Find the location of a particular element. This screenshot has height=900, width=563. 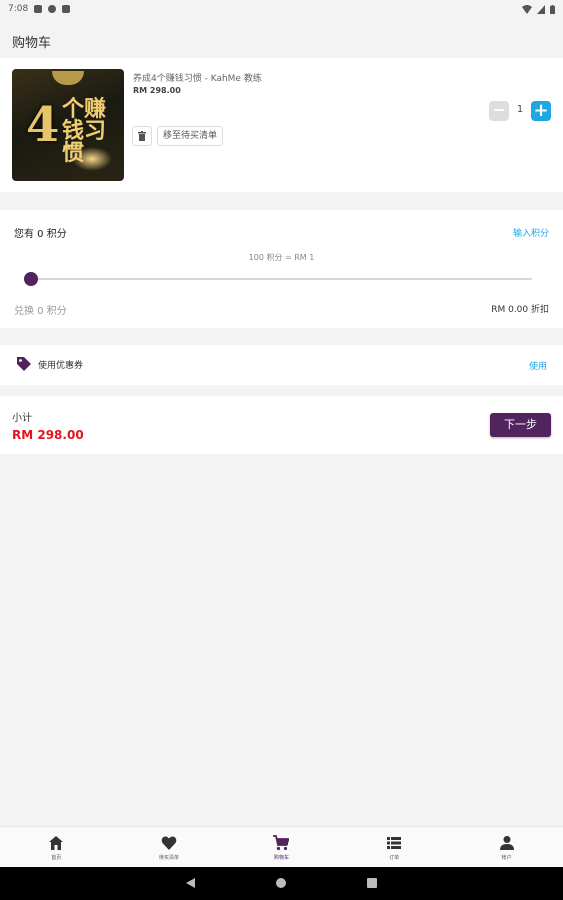

bottom-nav: 首页 待买清单 购物车 订单 帐户 is located at coordinates (281, 846).